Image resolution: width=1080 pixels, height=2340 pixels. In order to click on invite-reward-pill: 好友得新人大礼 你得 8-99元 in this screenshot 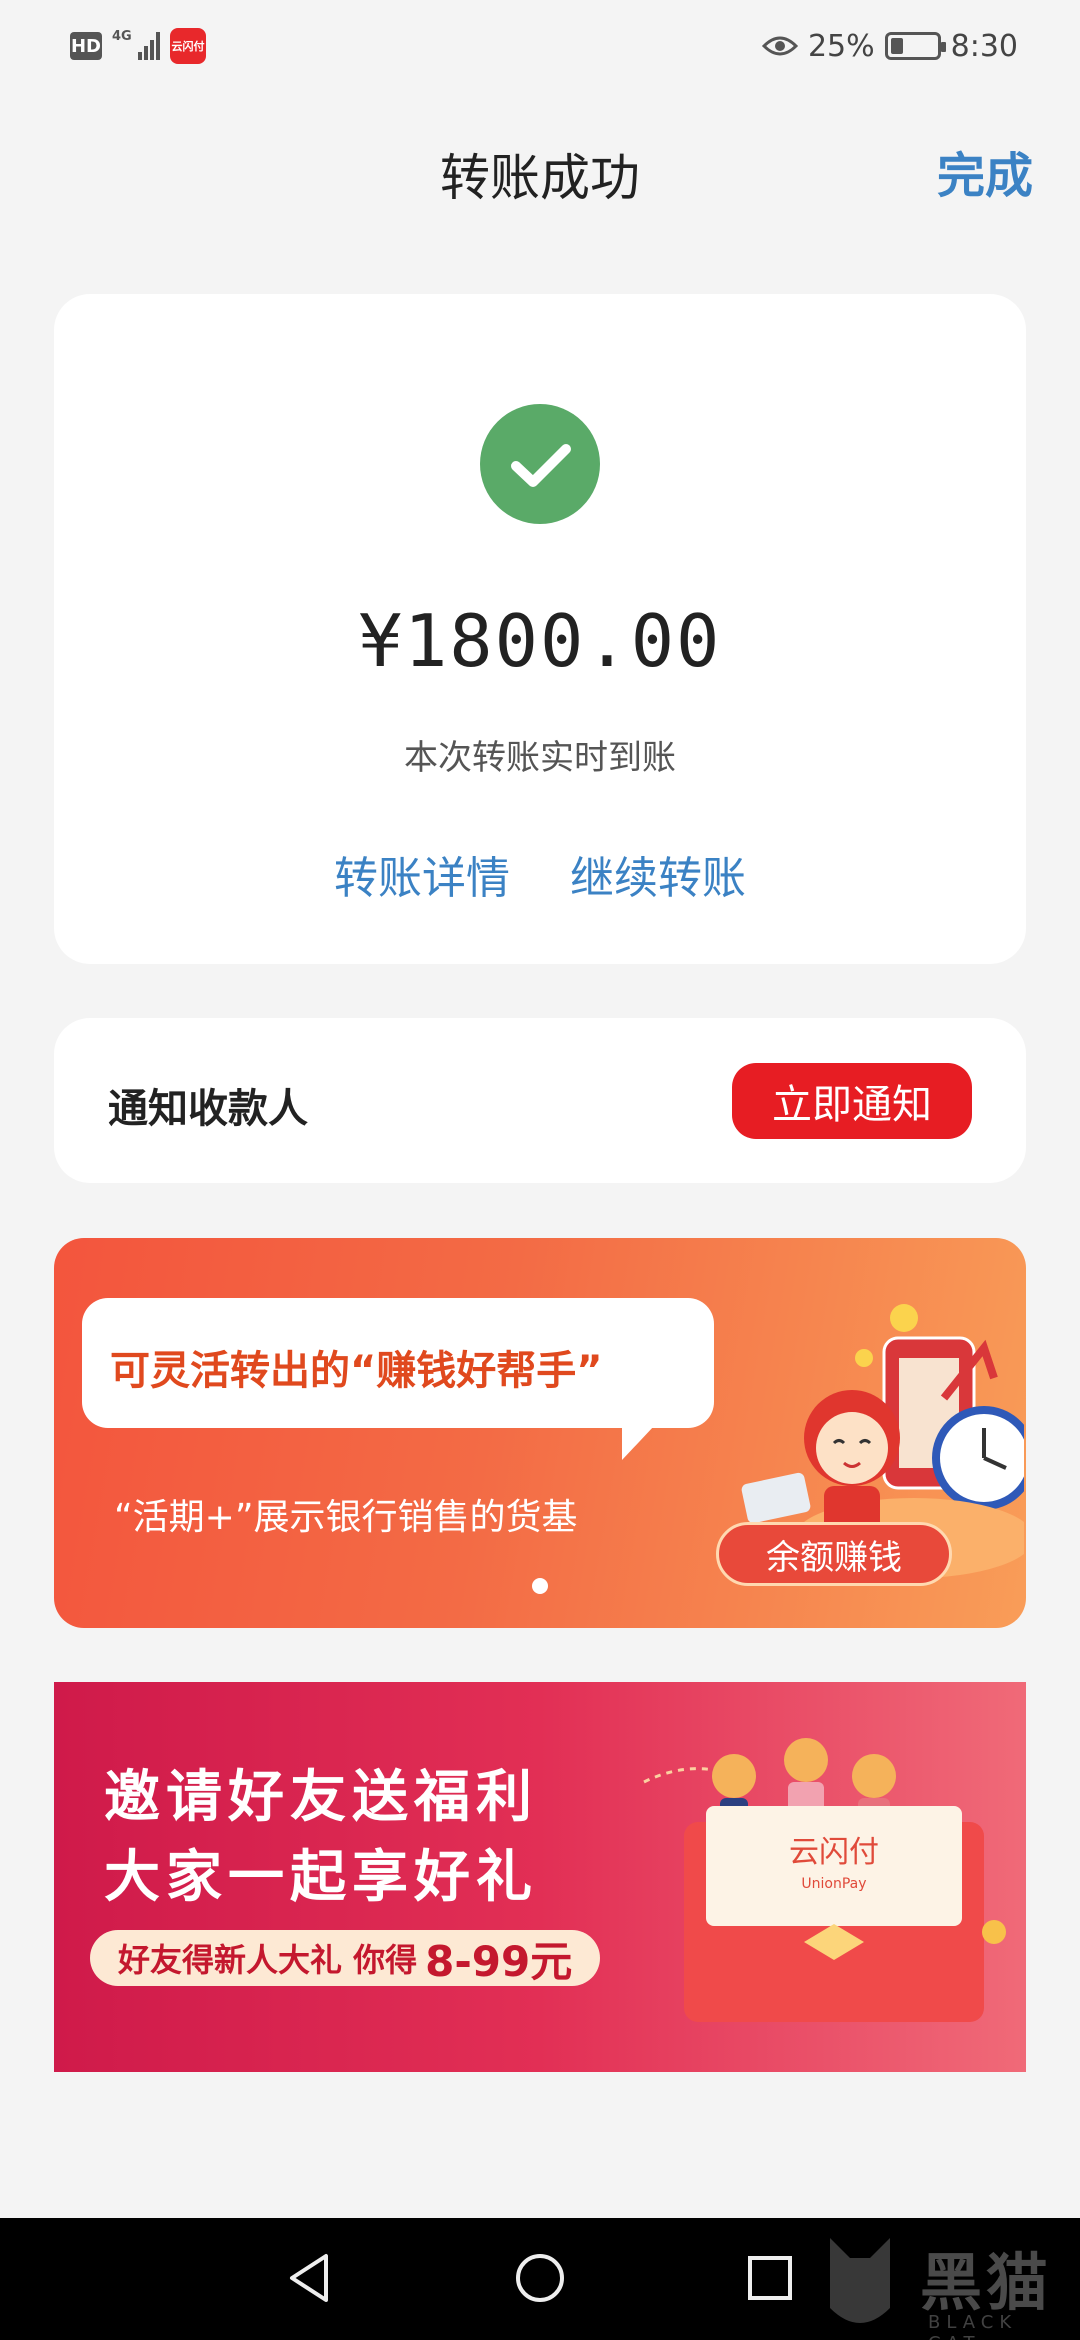, I will do `click(345, 1958)`.